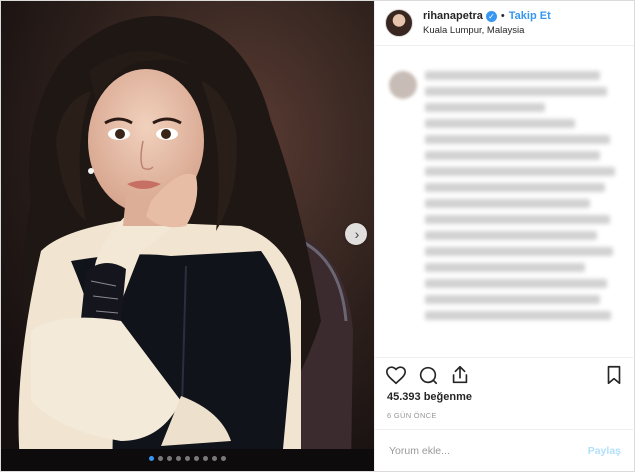  What do you see at coordinates (530, 16) in the screenshot?
I see `follow-button: Takip Et` at bounding box center [530, 16].